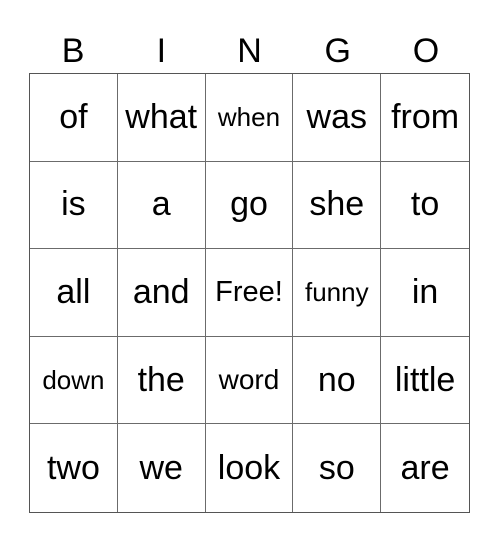  I want to click on header-letter-b: B, so click(73, 51).